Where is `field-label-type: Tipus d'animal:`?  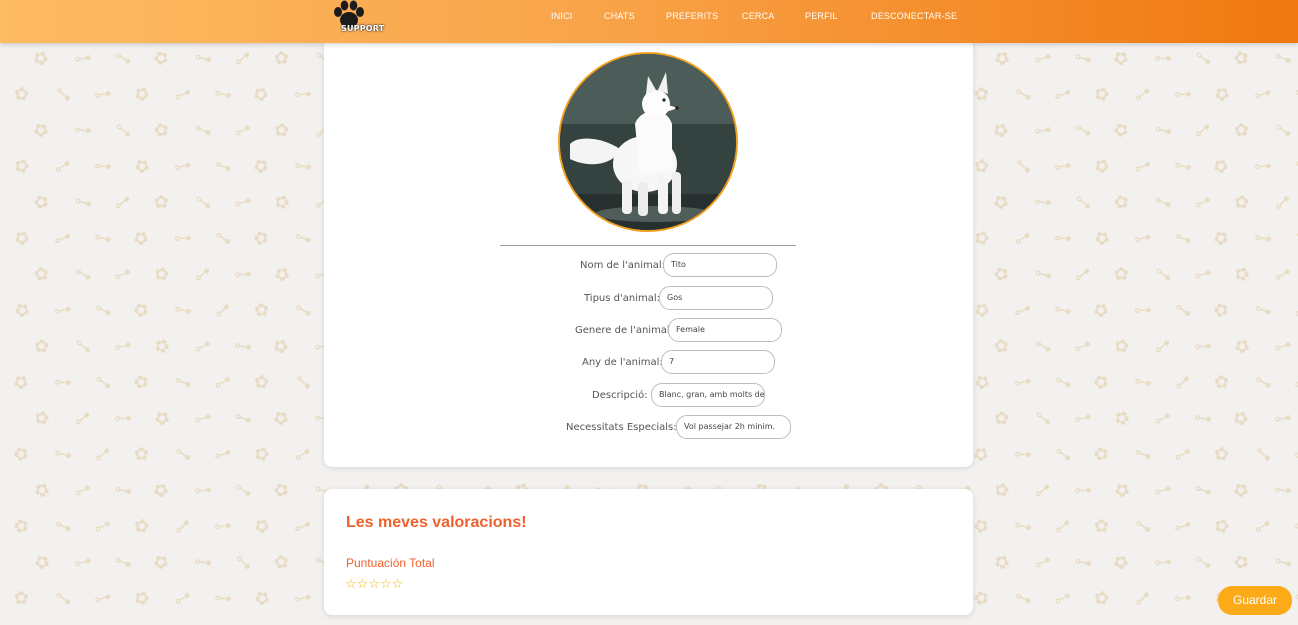
field-label-type: Tipus d'animal: is located at coordinates (622, 298).